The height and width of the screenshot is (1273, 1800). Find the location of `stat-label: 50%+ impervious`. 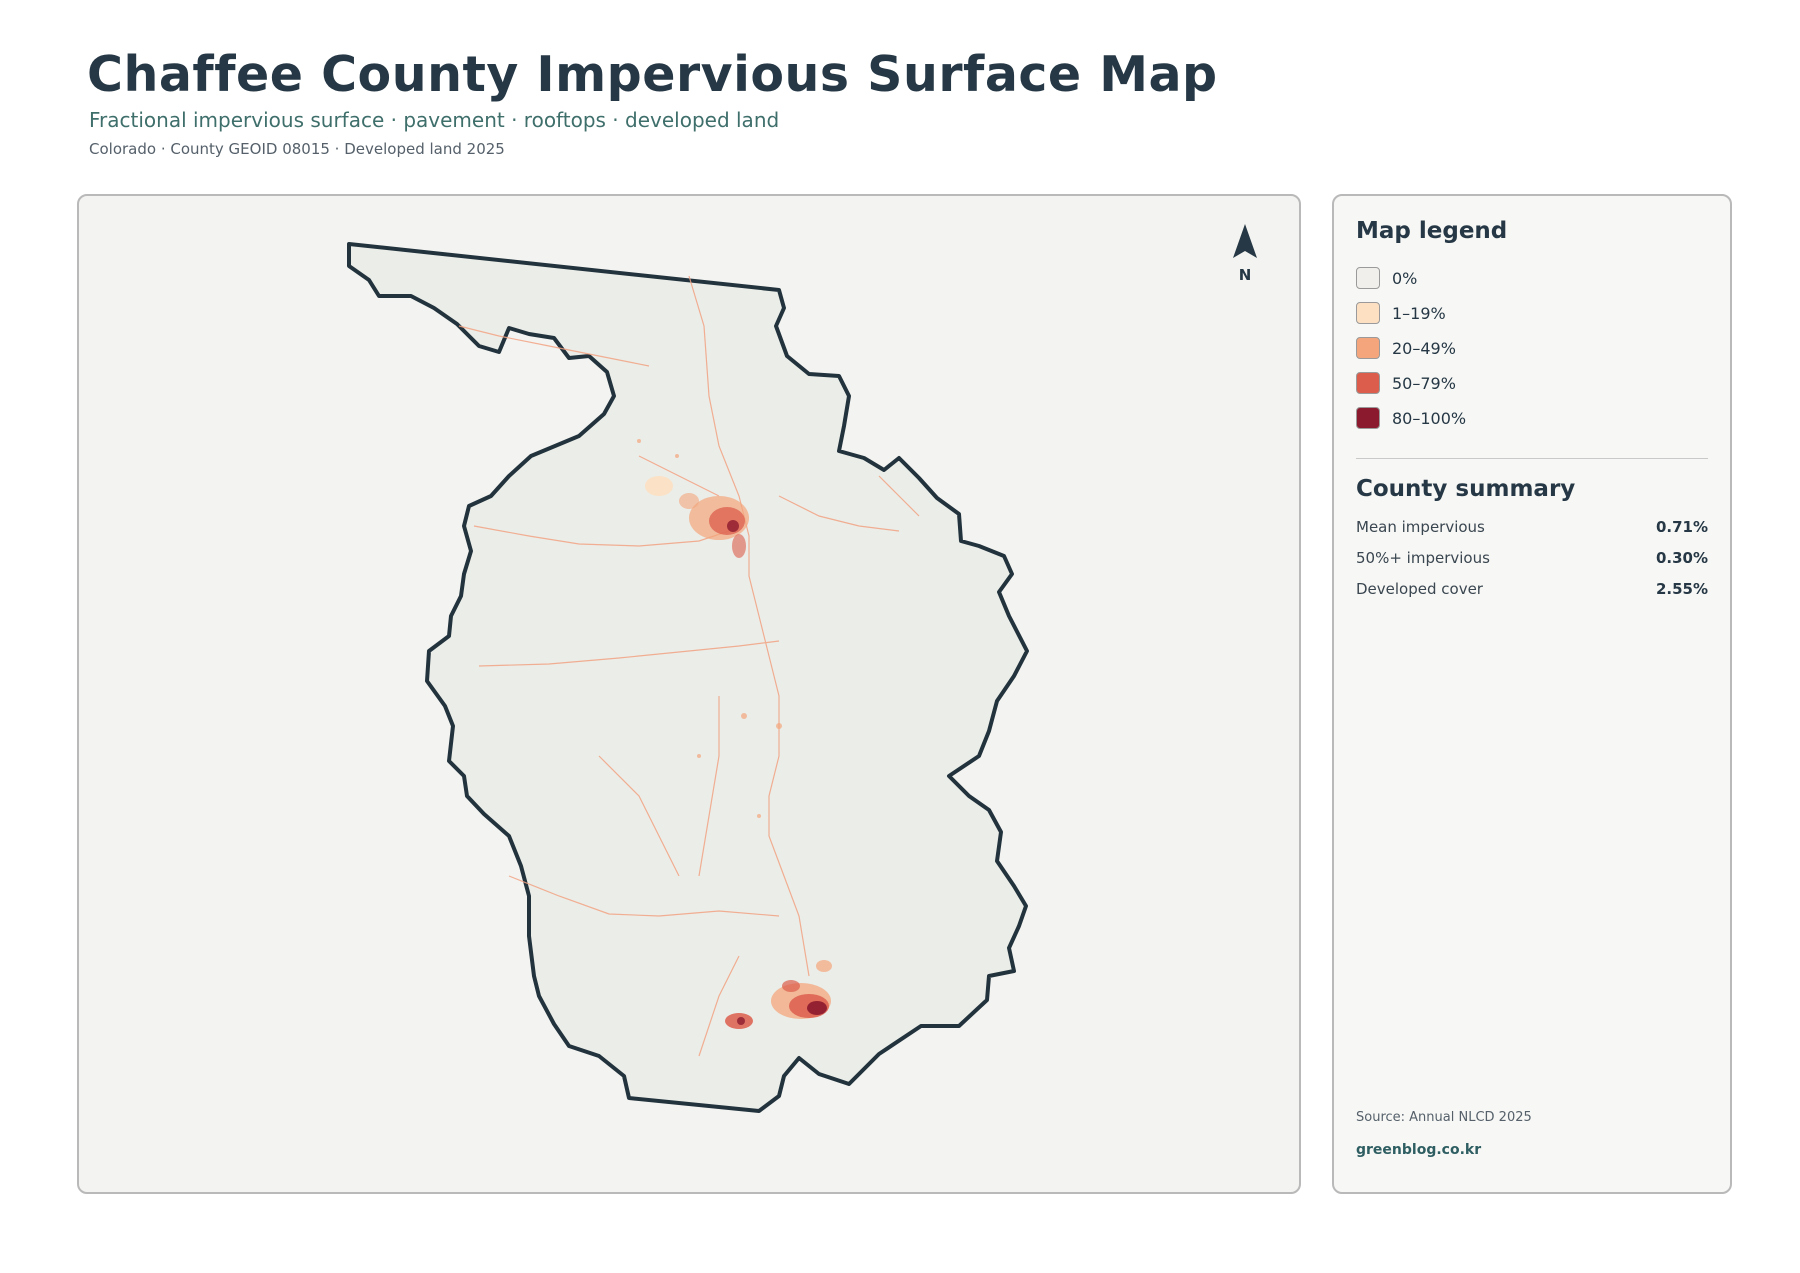

stat-label: 50%+ impervious is located at coordinates (1423, 558).